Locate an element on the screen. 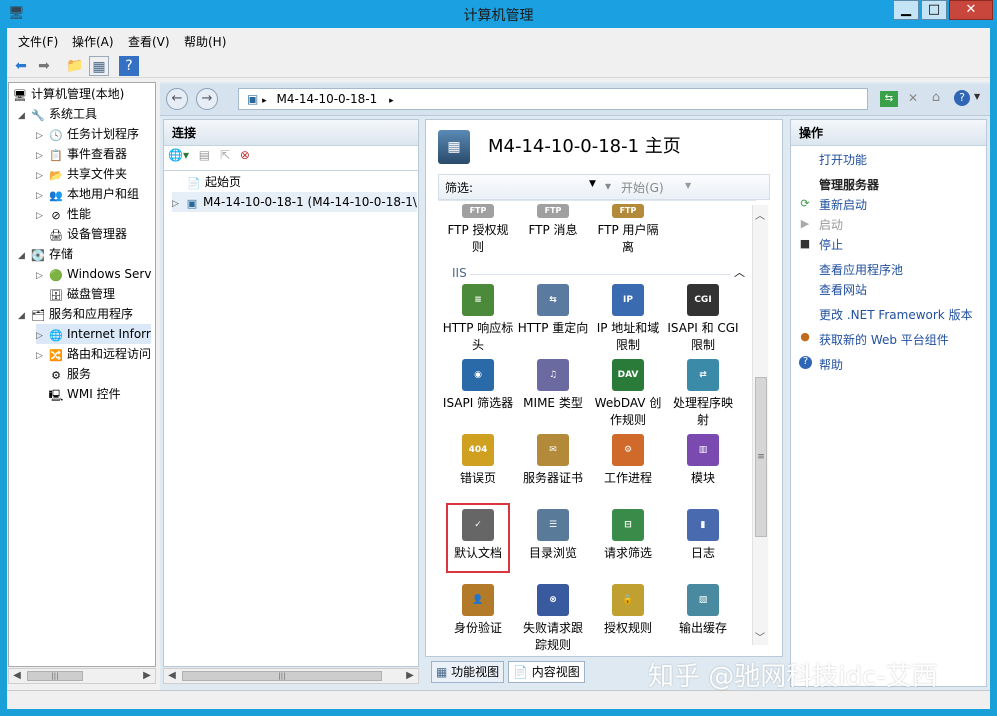 This screenshot has height=716, width=997. address-server: M4-14-10-0-18-1 is located at coordinates (327, 99).